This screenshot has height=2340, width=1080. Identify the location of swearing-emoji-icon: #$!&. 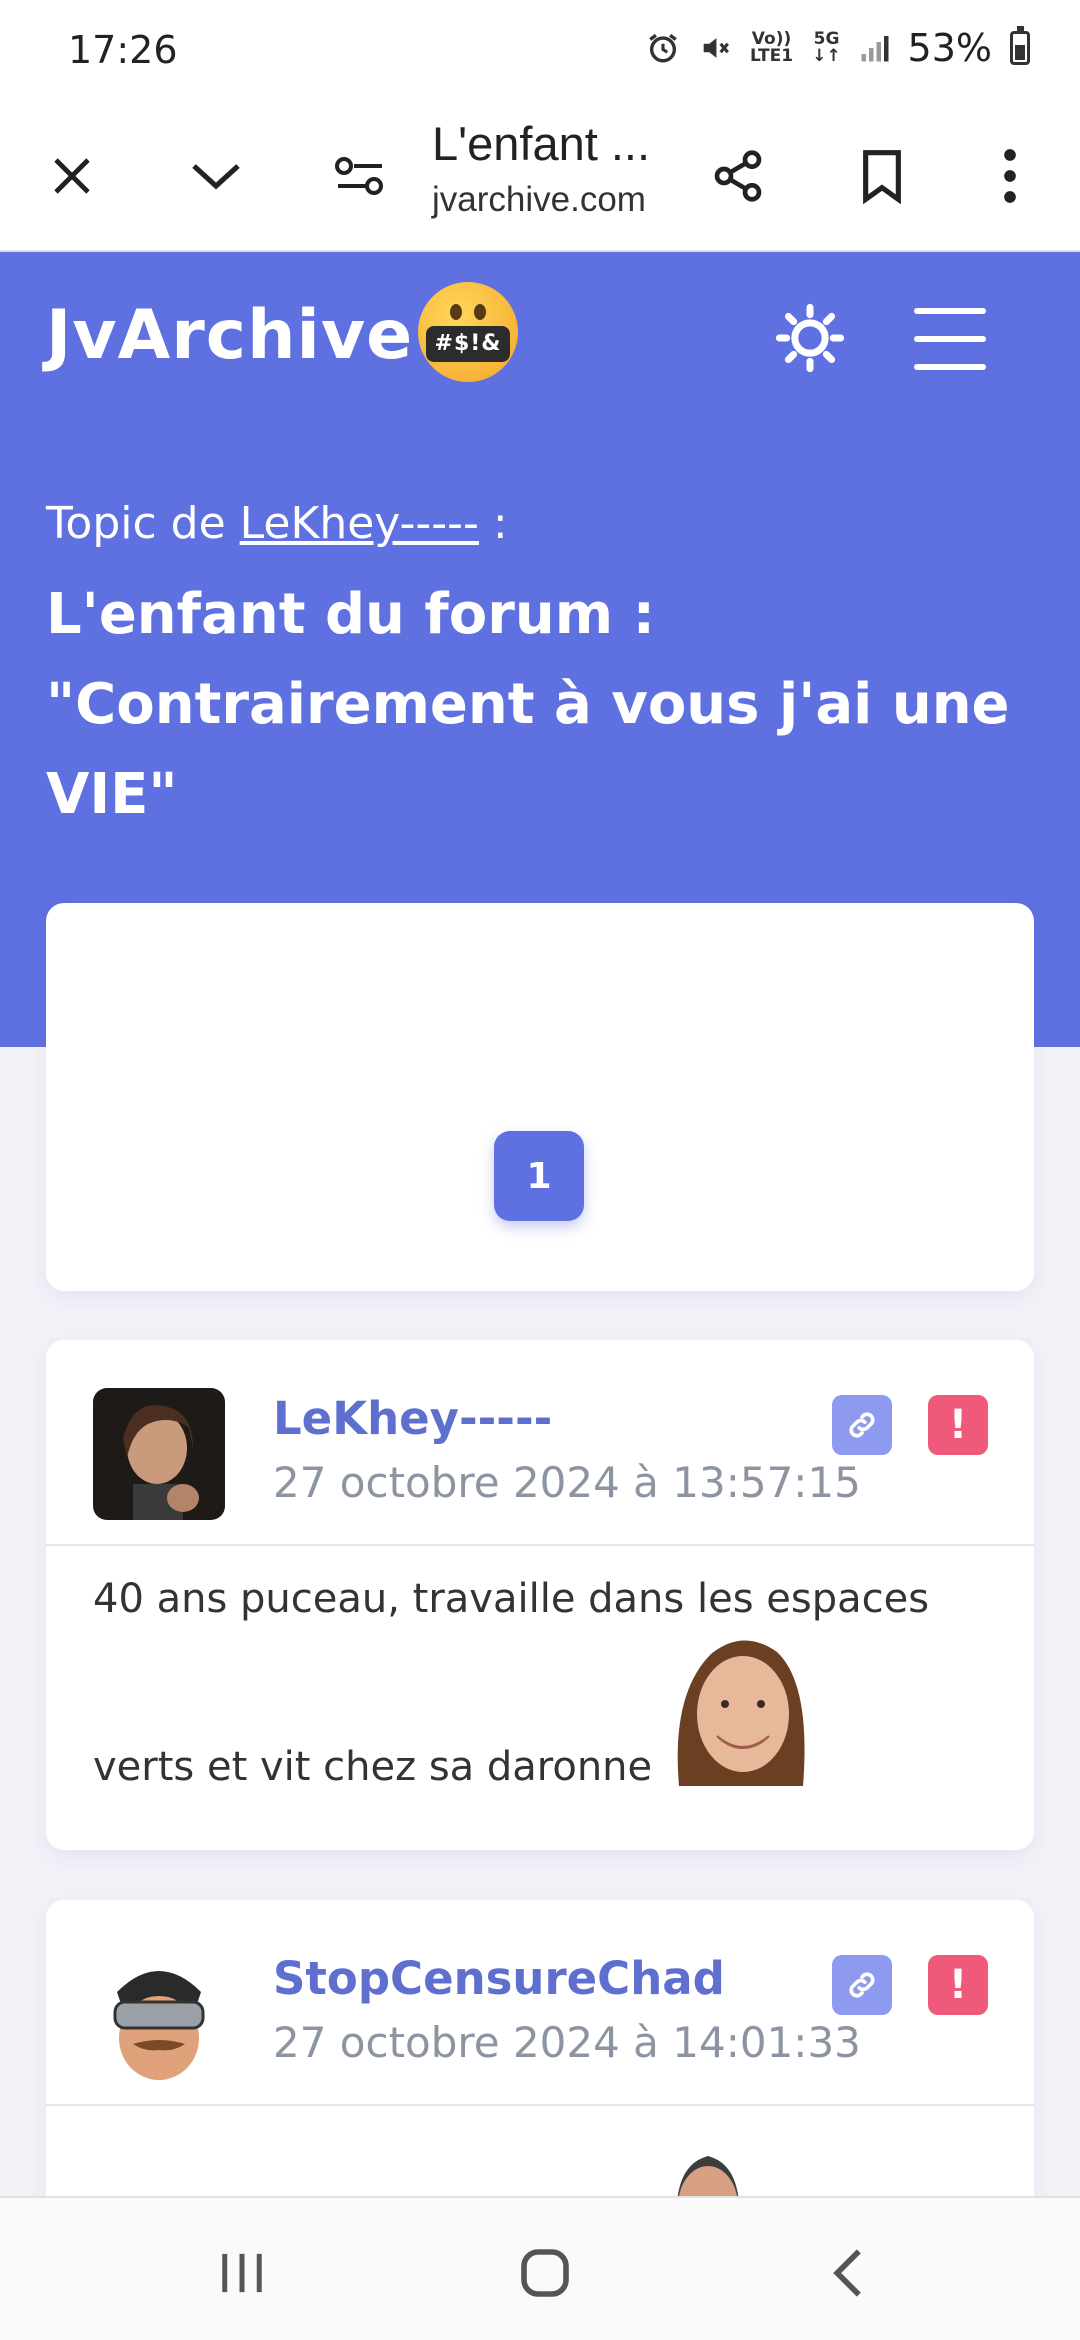
(468, 332).